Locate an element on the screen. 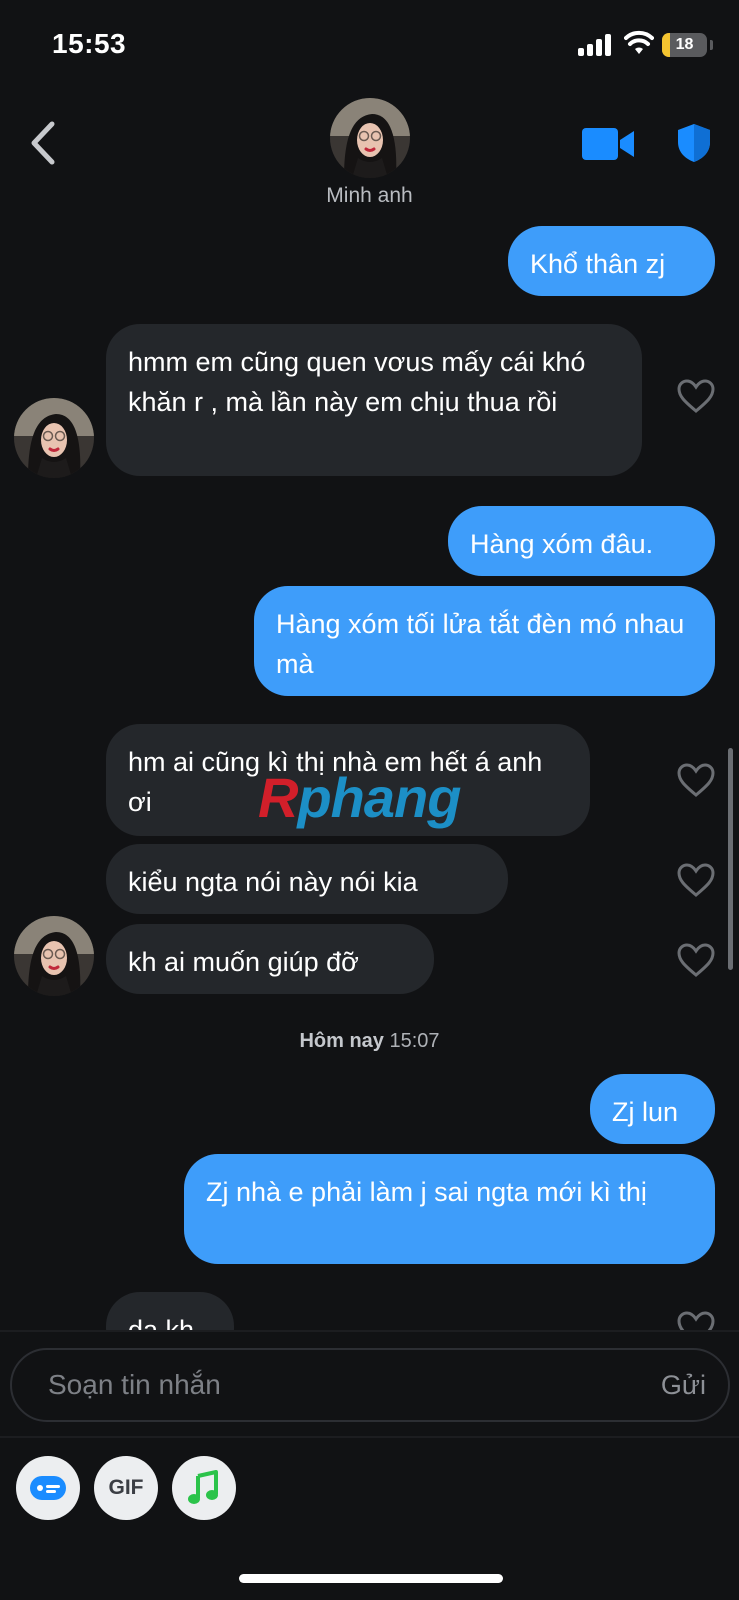  message-outgoing: Zj lun is located at coordinates (652, 1109).